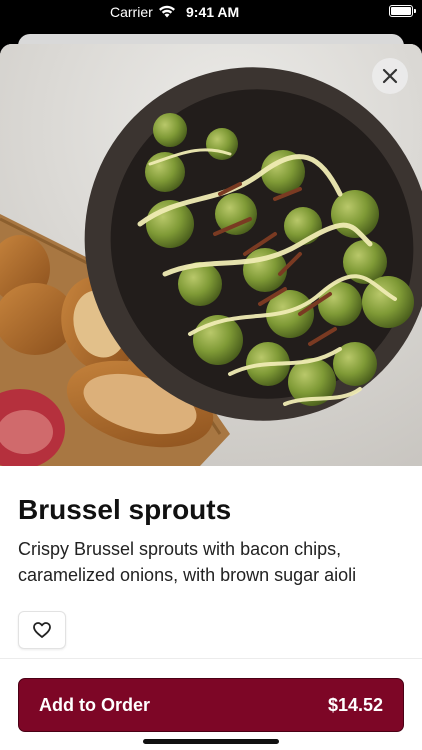 The width and height of the screenshot is (422, 750). Describe the element at coordinates (211, 741) in the screenshot. I see `home-indicator` at that location.